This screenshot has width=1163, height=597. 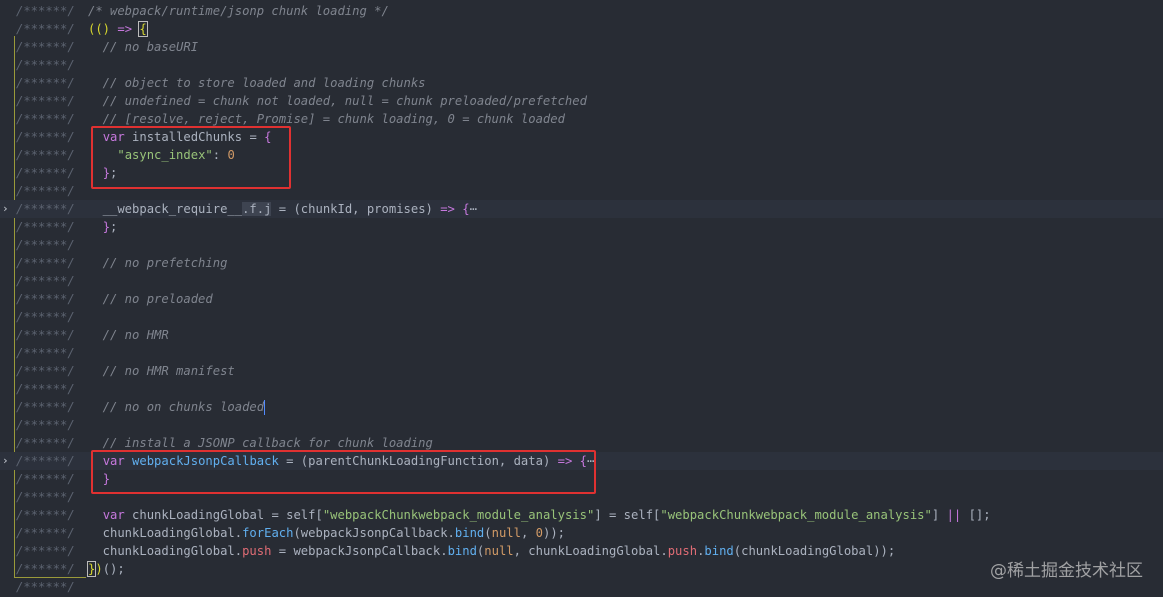 I want to click on code-line: /******/ // no prefetching, so click(x=581, y=263).